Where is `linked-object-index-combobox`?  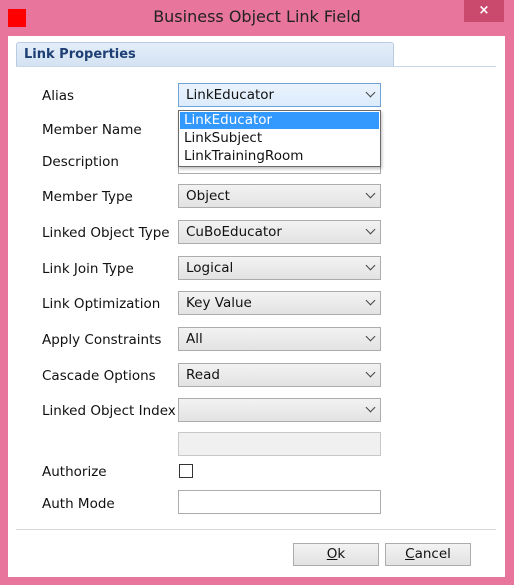
linked-object-index-combobox is located at coordinates (279, 410).